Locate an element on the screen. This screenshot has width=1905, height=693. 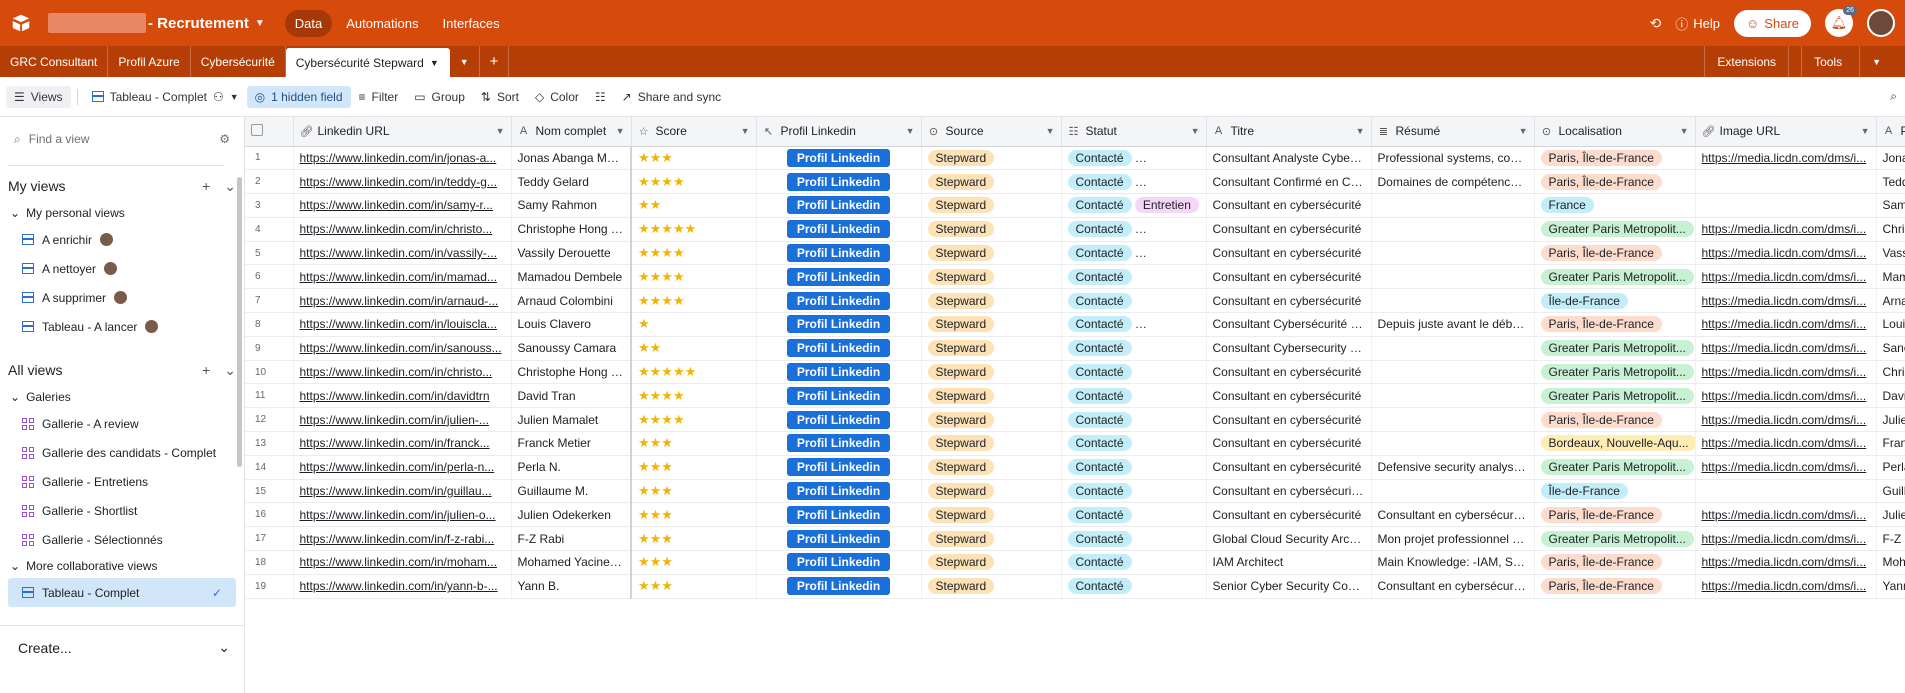
search-icon: ⌕ is located at coordinates (1893, 96).